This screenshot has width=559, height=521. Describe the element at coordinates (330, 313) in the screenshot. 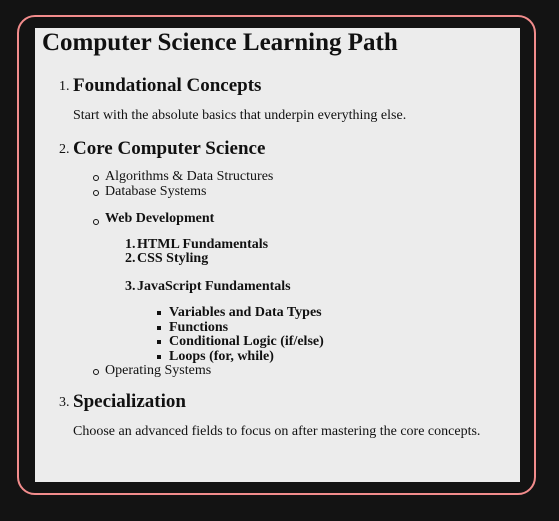

I see `javascript-topic: Variables and Data Types` at that location.